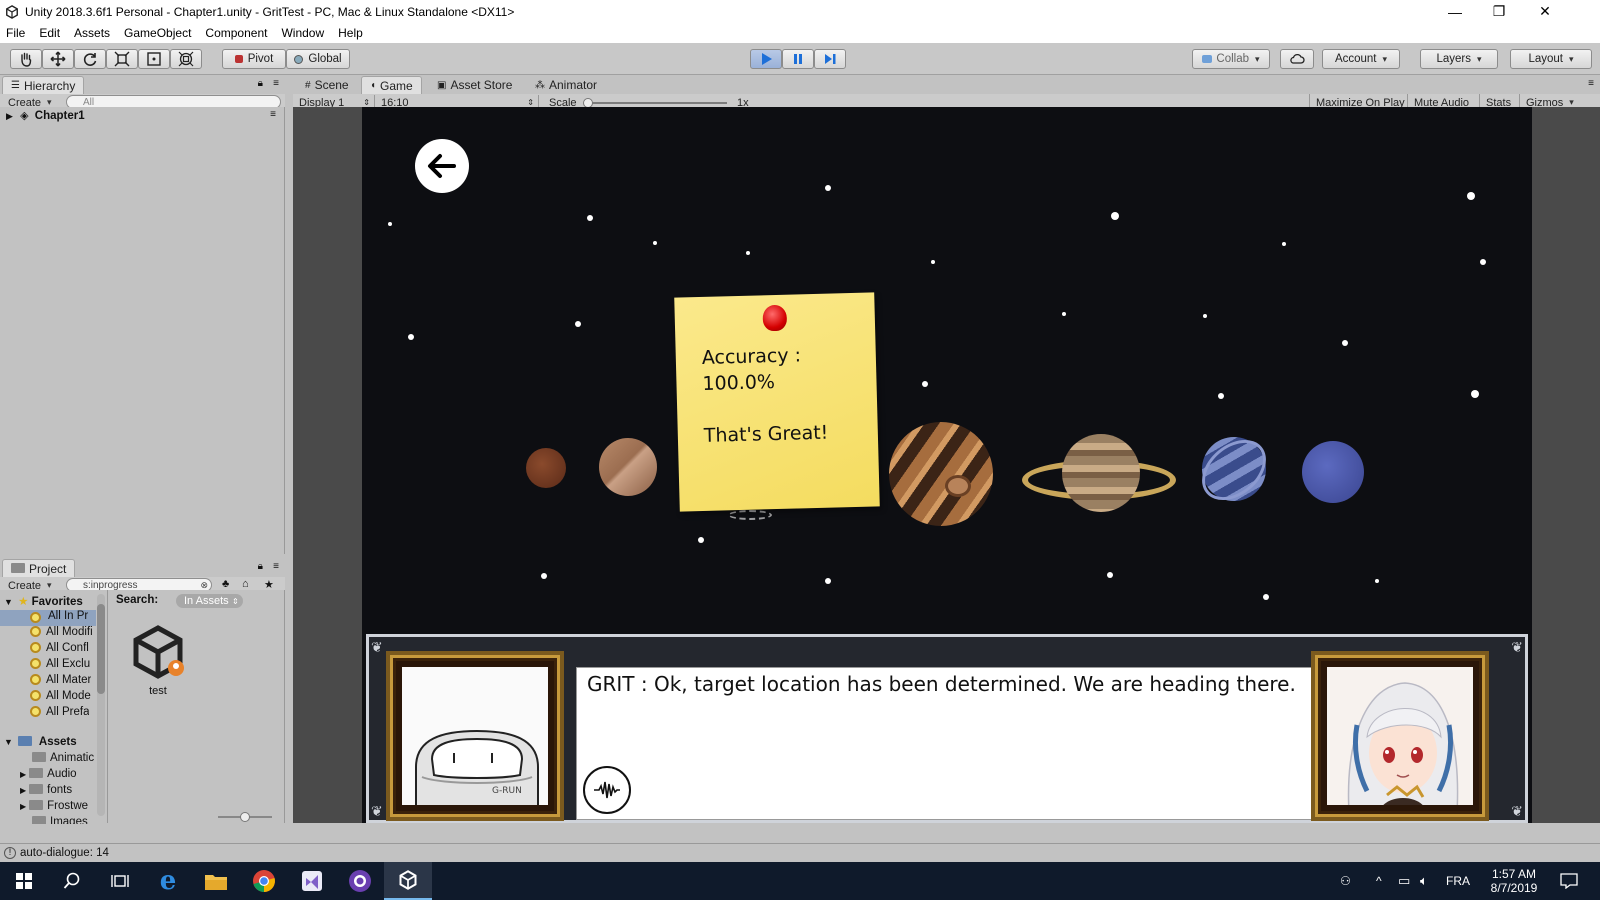  What do you see at coordinates (766, 59) in the screenshot?
I see `play-button` at bounding box center [766, 59].